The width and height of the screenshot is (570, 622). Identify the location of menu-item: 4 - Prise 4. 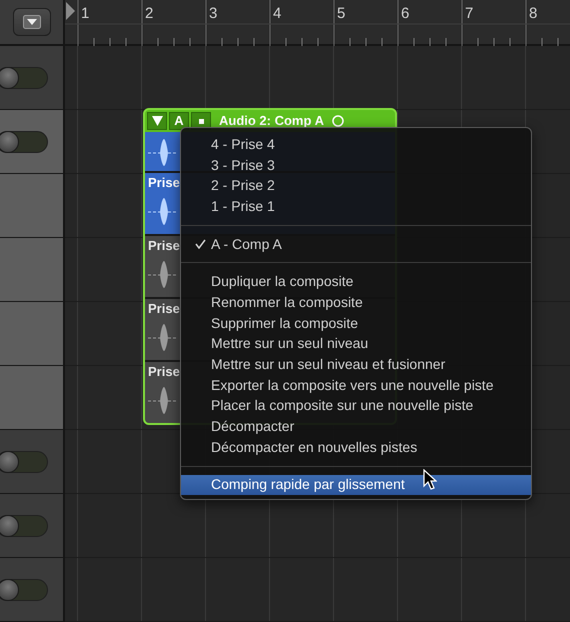
(356, 144).